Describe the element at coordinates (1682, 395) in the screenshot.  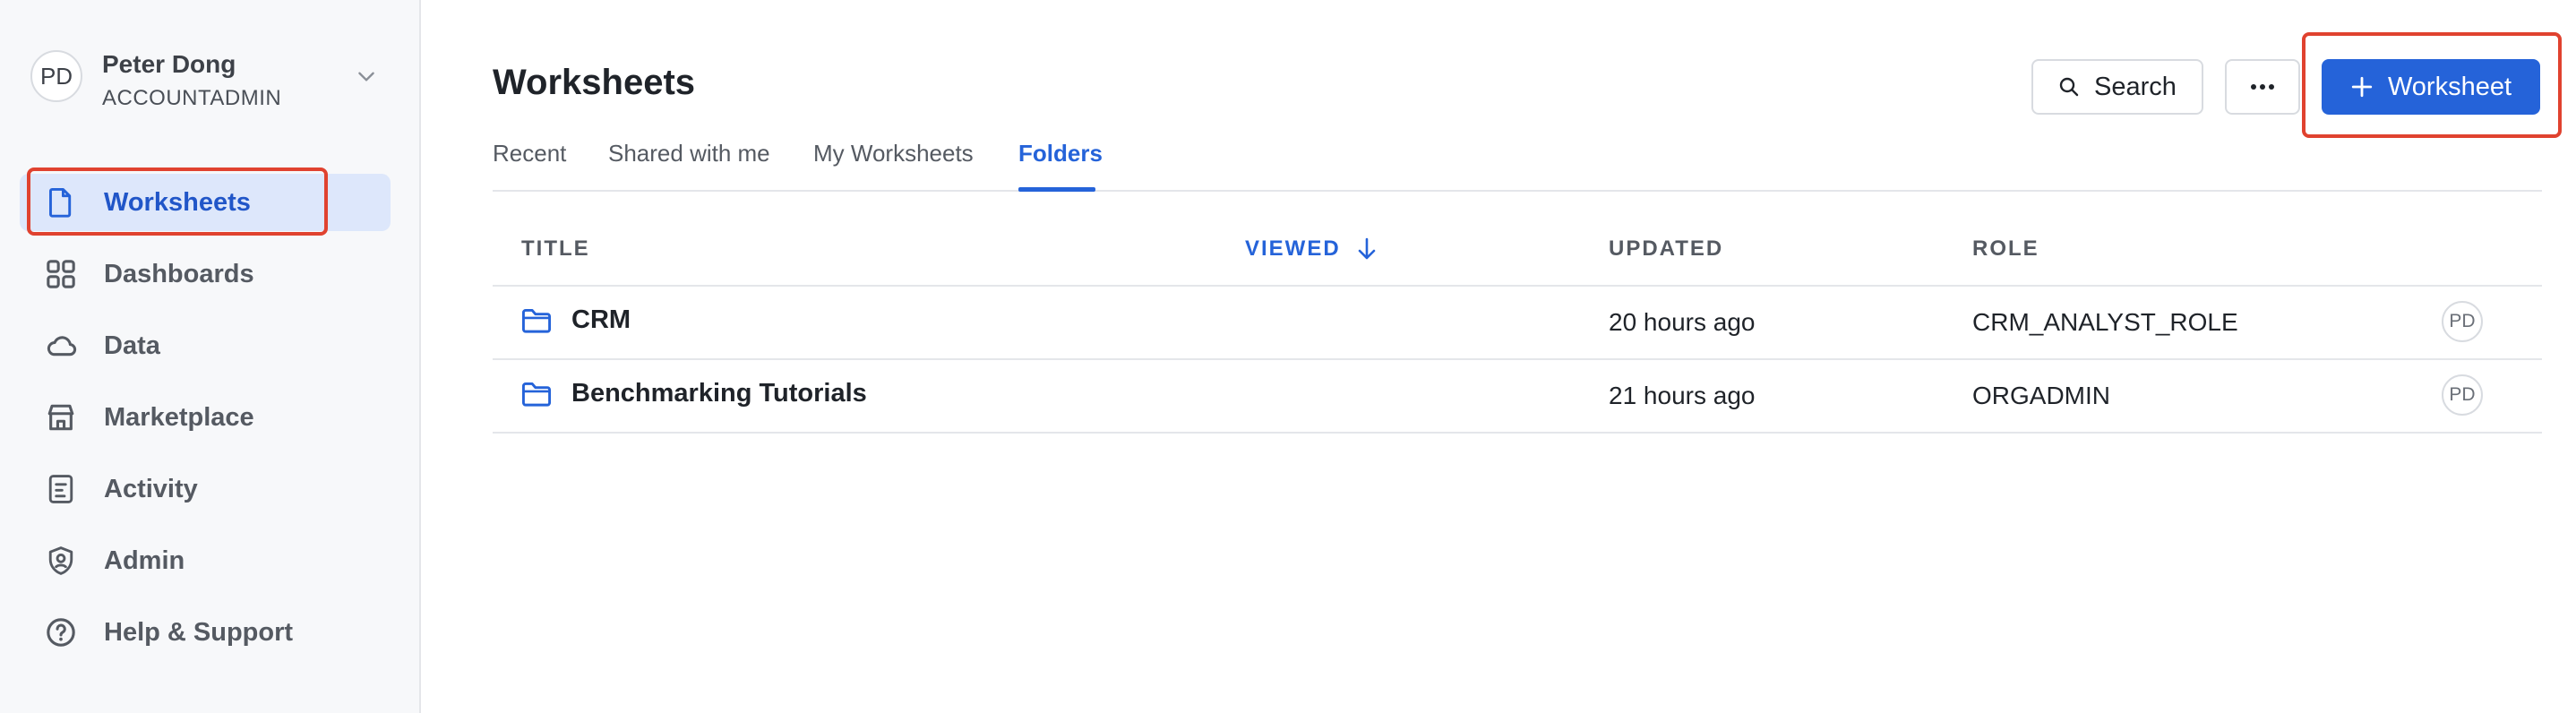
I see `row-updated: 21 hours ago` at that location.